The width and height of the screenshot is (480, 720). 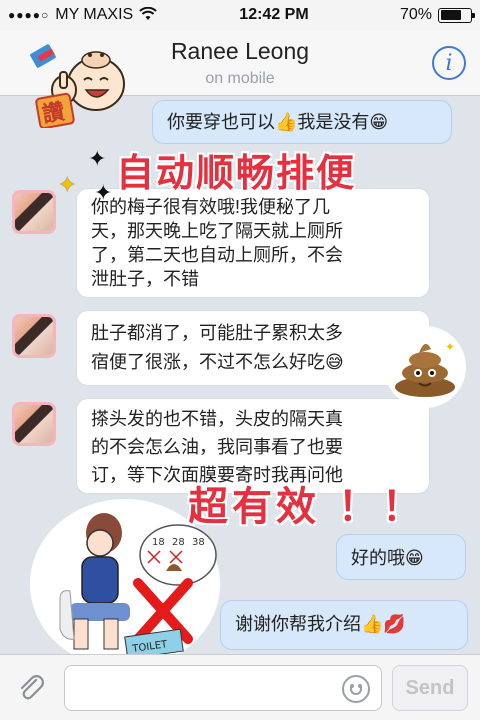 What do you see at coordinates (217, 362) in the screenshot?
I see `message-line: 宿便了很涨，不过不怎么好吃😅` at bounding box center [217, 362].